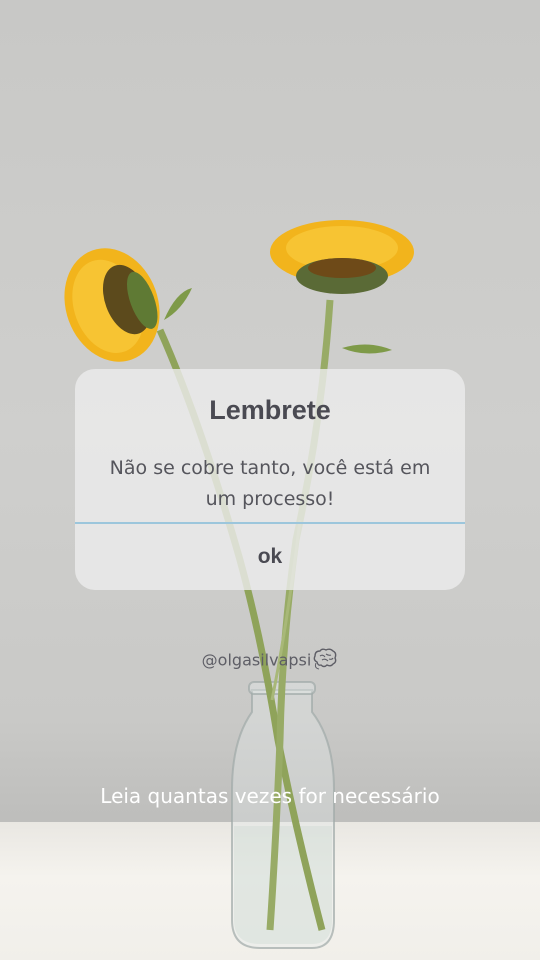 Image resolution: width=540 pixels, height=960 pixels. I want to click on dialog-title: Lembrete, so click(270, 410).